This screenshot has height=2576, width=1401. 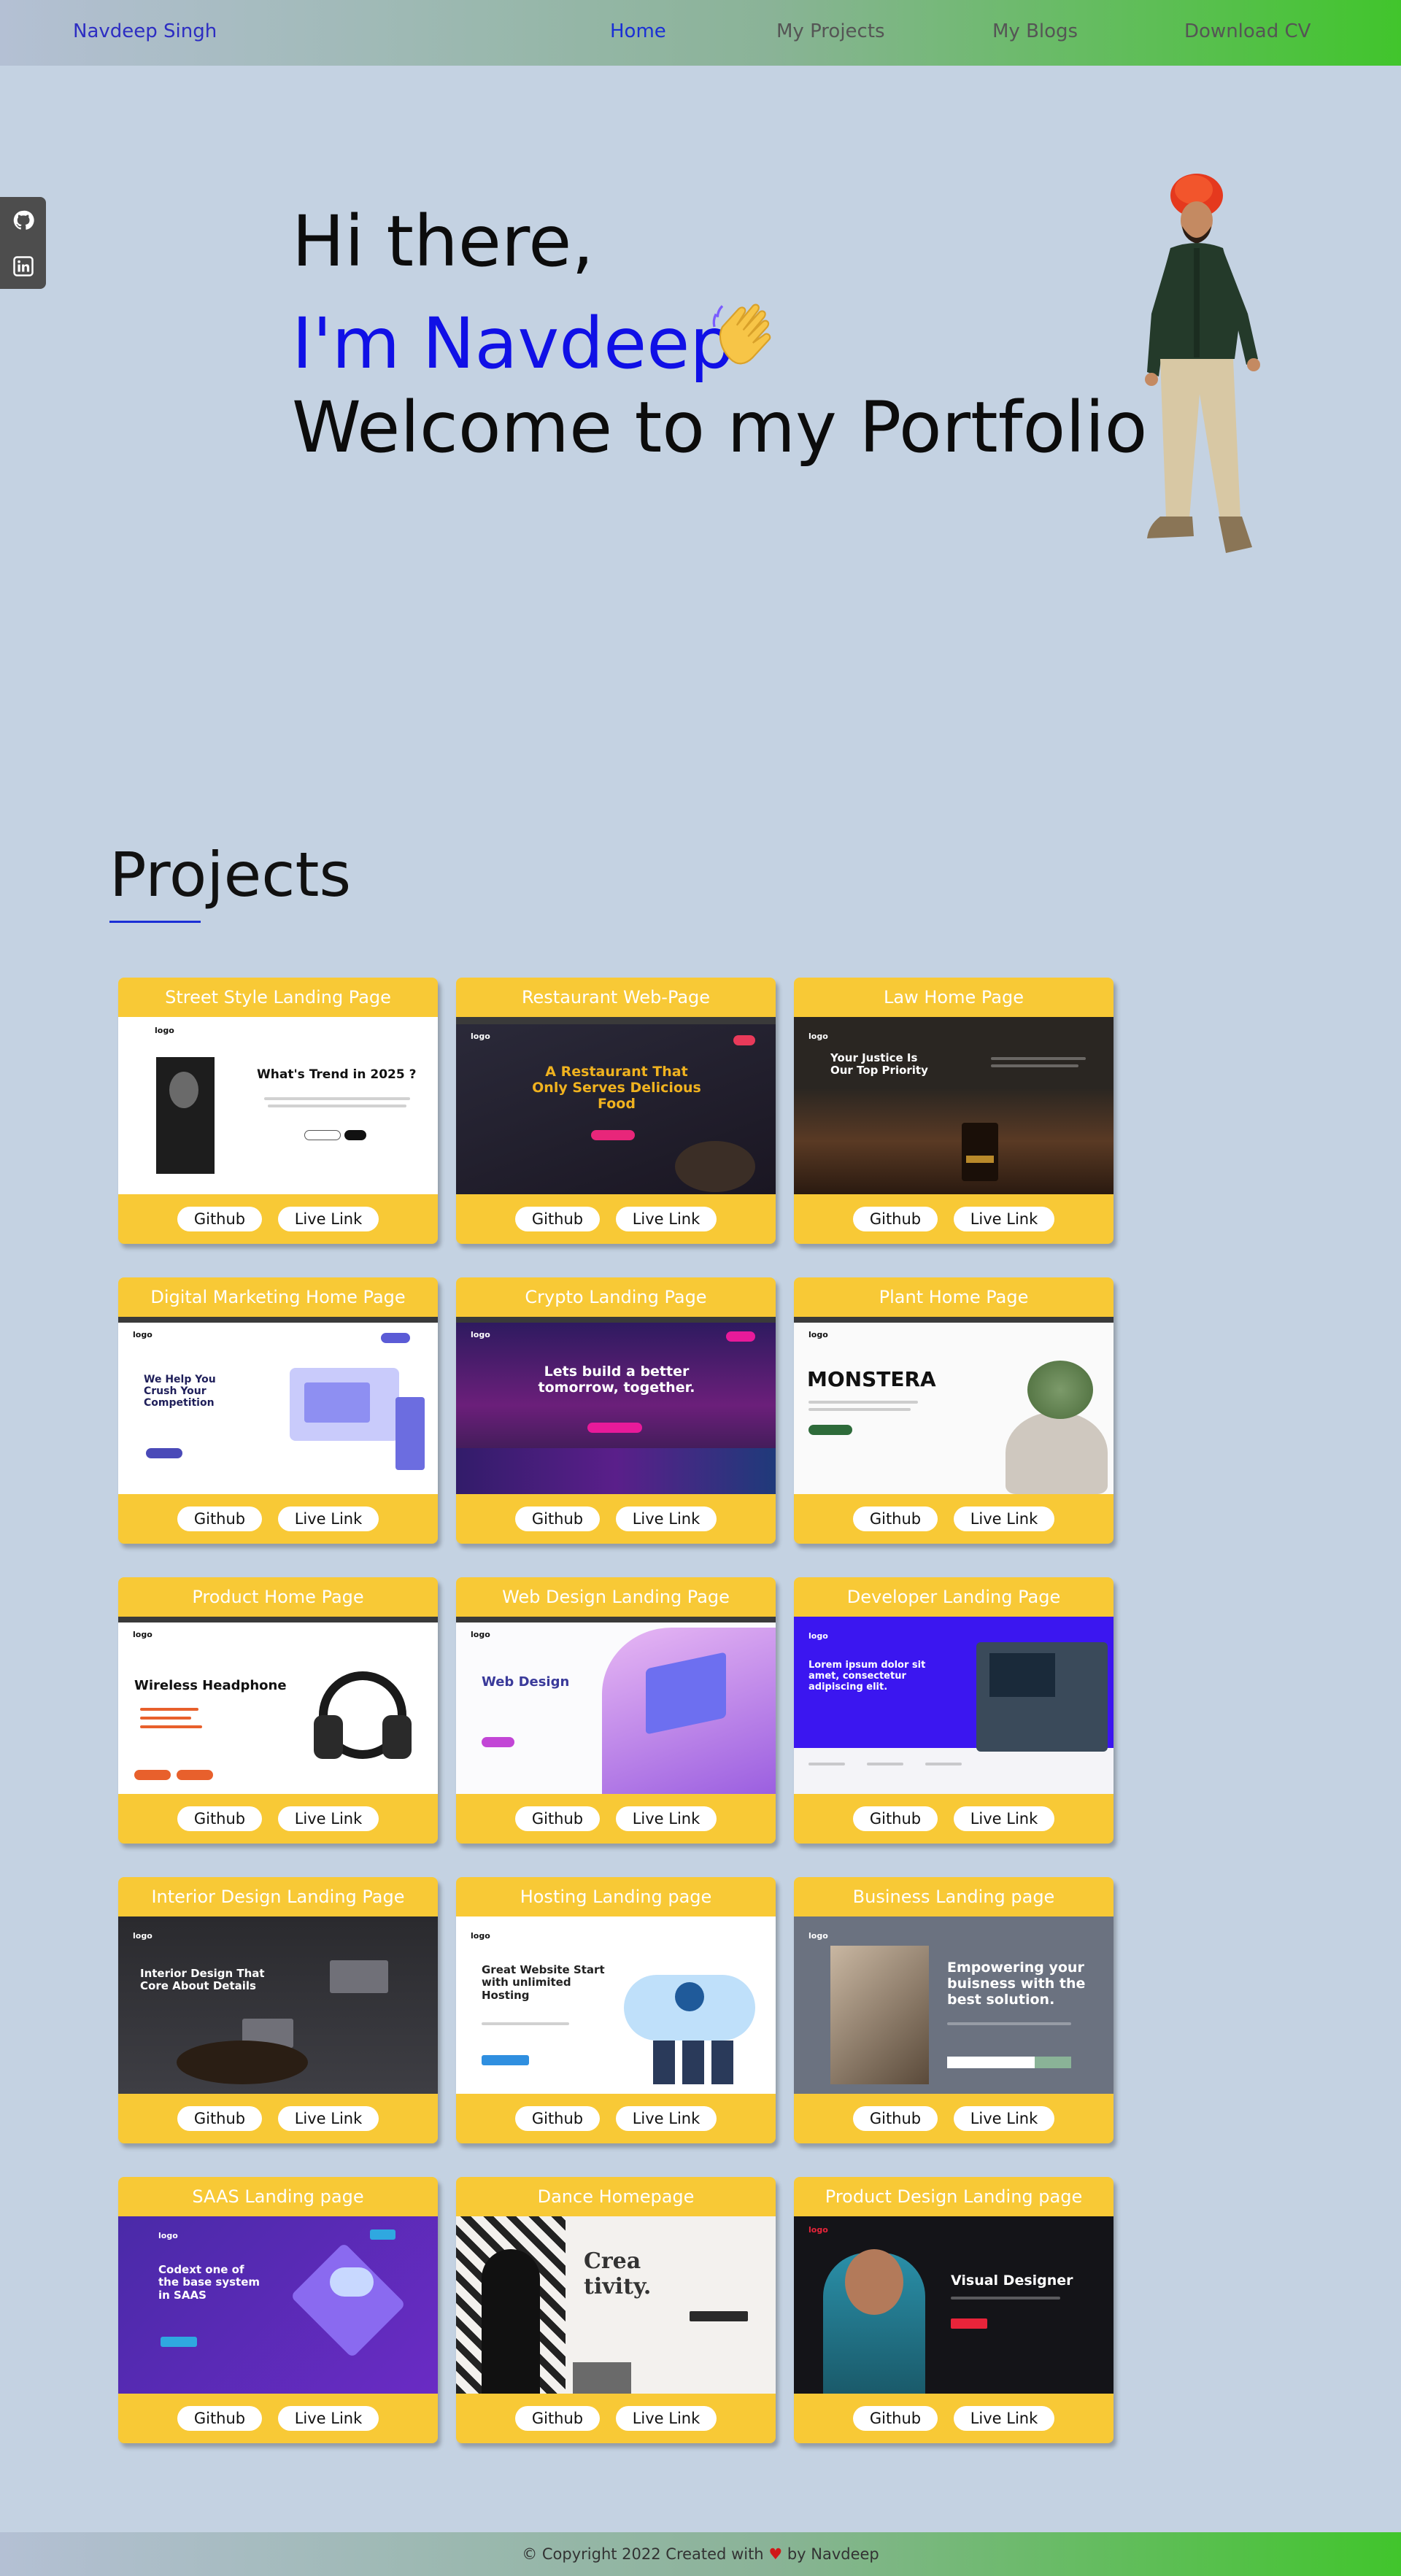 What do you see at coordinates (23, 243) in the screenshot?
I see `social-sidebar` at bounding box center [23, 243].